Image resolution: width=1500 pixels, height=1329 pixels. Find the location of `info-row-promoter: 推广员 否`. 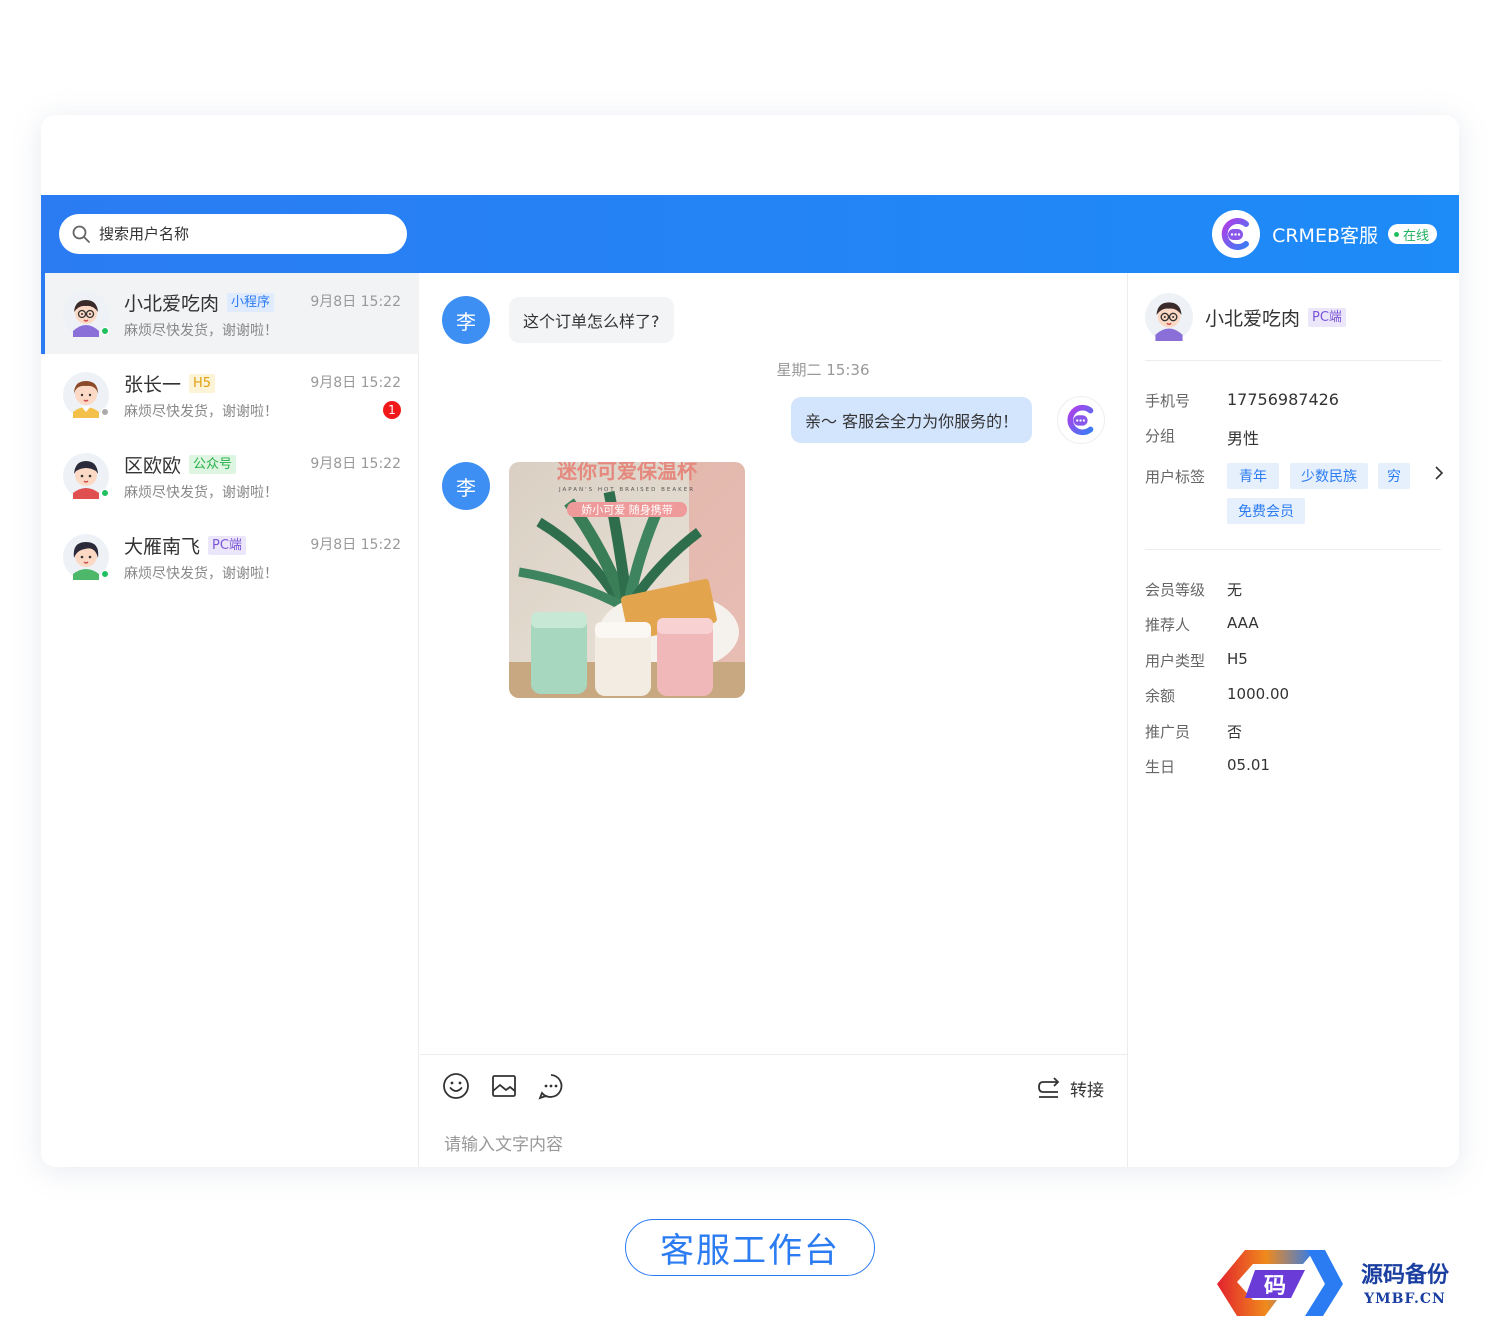

info-row-promoter: 推广员 否 is located at coordinates (1193, 731).